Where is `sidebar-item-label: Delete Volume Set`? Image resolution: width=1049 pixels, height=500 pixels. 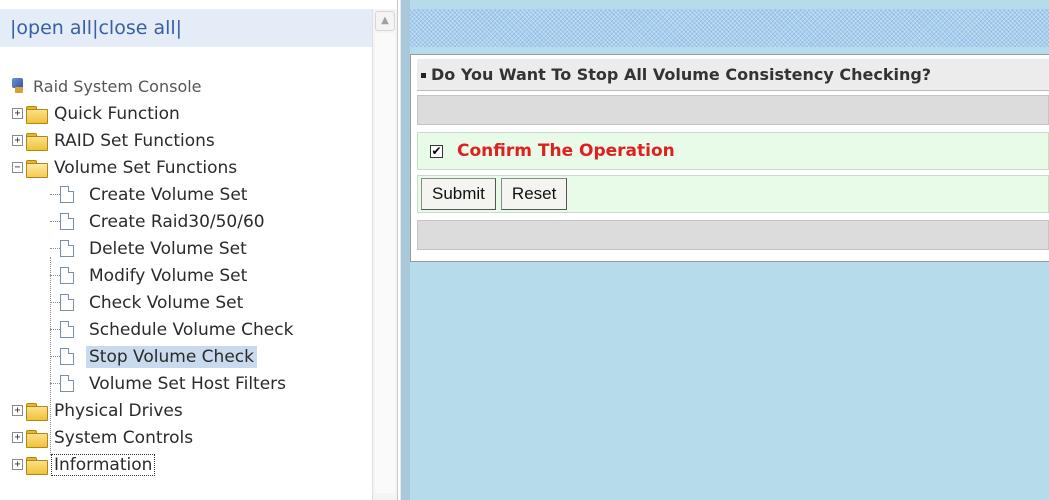 sidebar-item-label: Delete Volume Set is located at coordinates (168, 248).